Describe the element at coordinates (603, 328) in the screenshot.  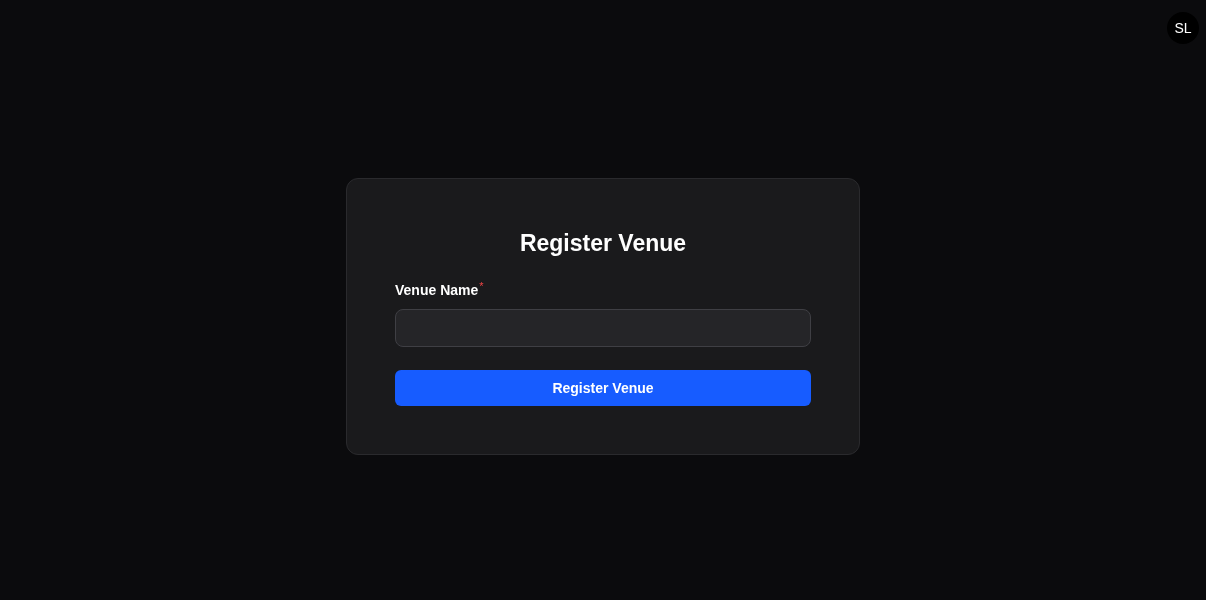
I see `input-field` at that location.